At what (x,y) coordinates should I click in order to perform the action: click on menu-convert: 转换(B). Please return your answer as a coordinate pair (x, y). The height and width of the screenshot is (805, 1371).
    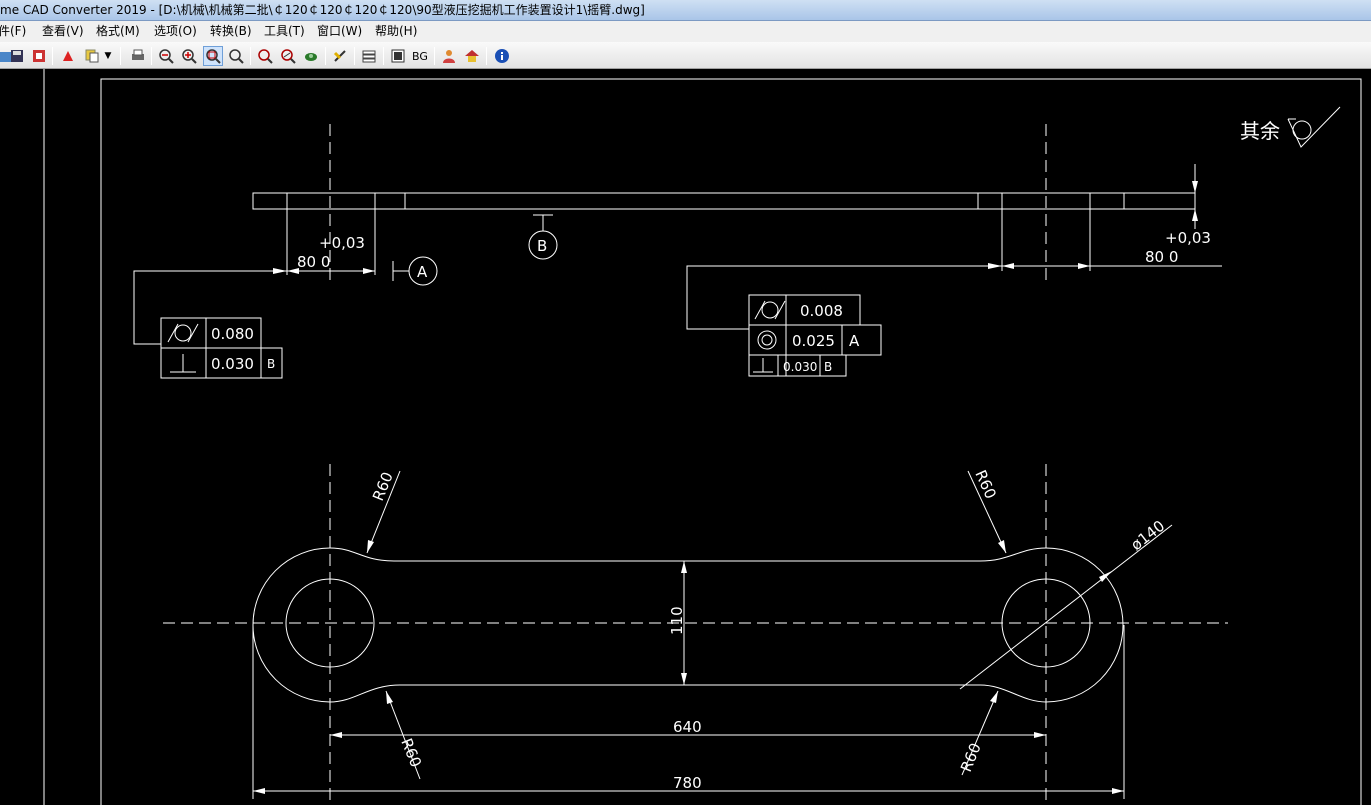
    Looking at the image, I should click on (231, 31).